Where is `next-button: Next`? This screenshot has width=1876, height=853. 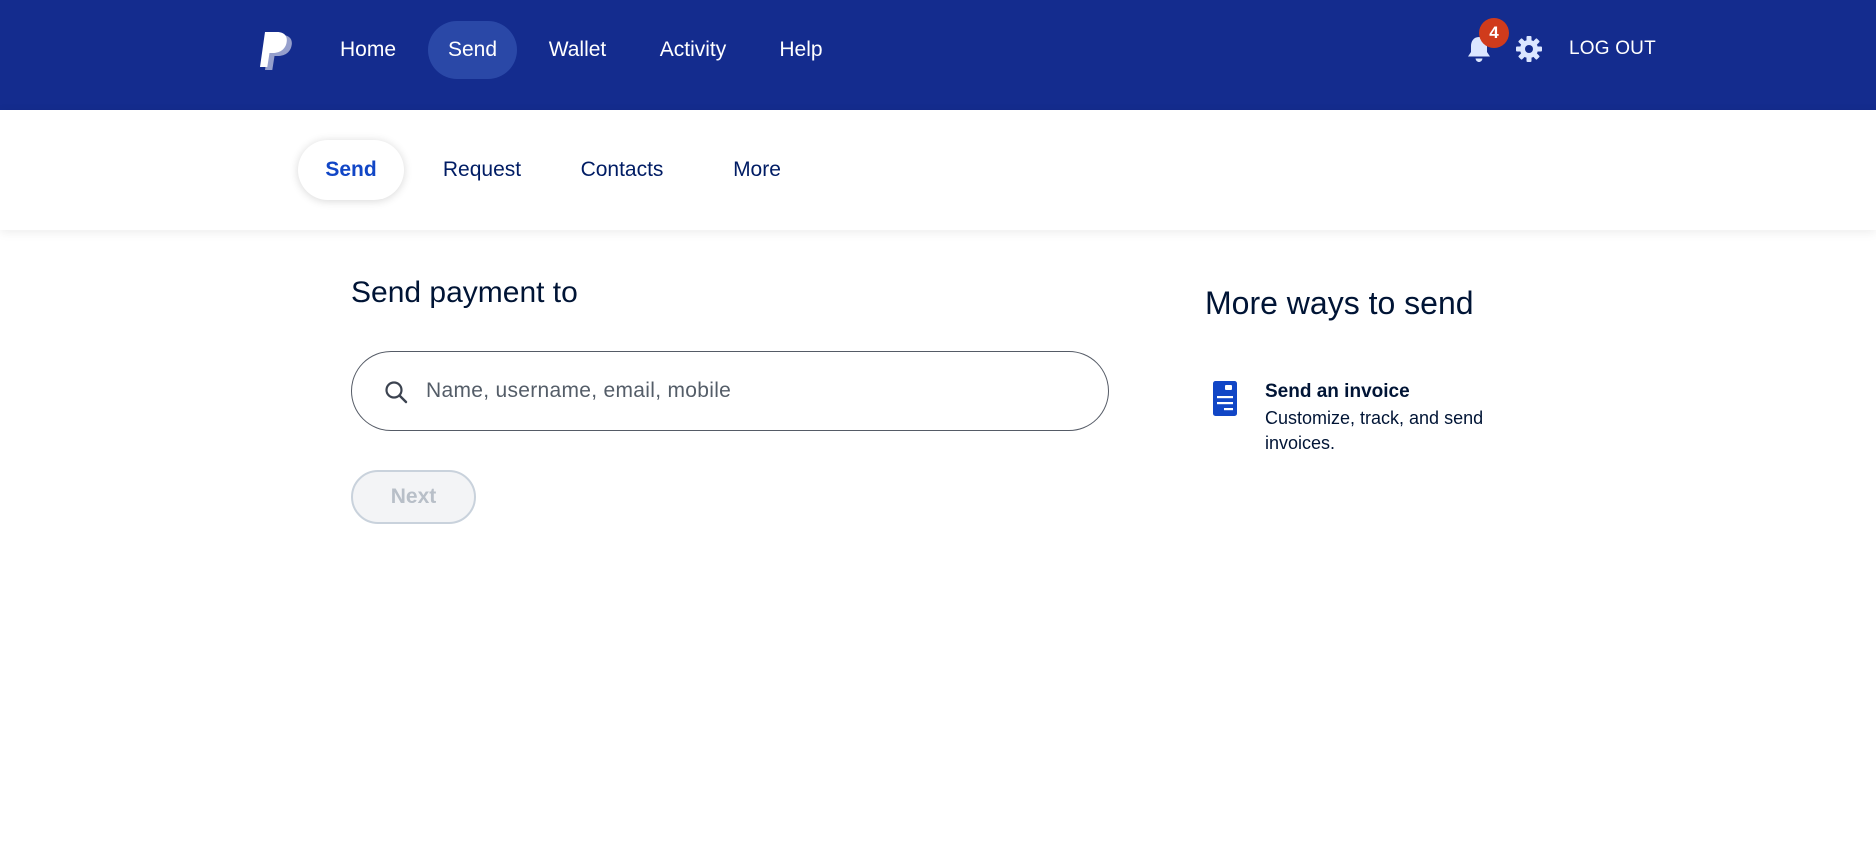 next-button: Next is located at coordinates (413, 497).